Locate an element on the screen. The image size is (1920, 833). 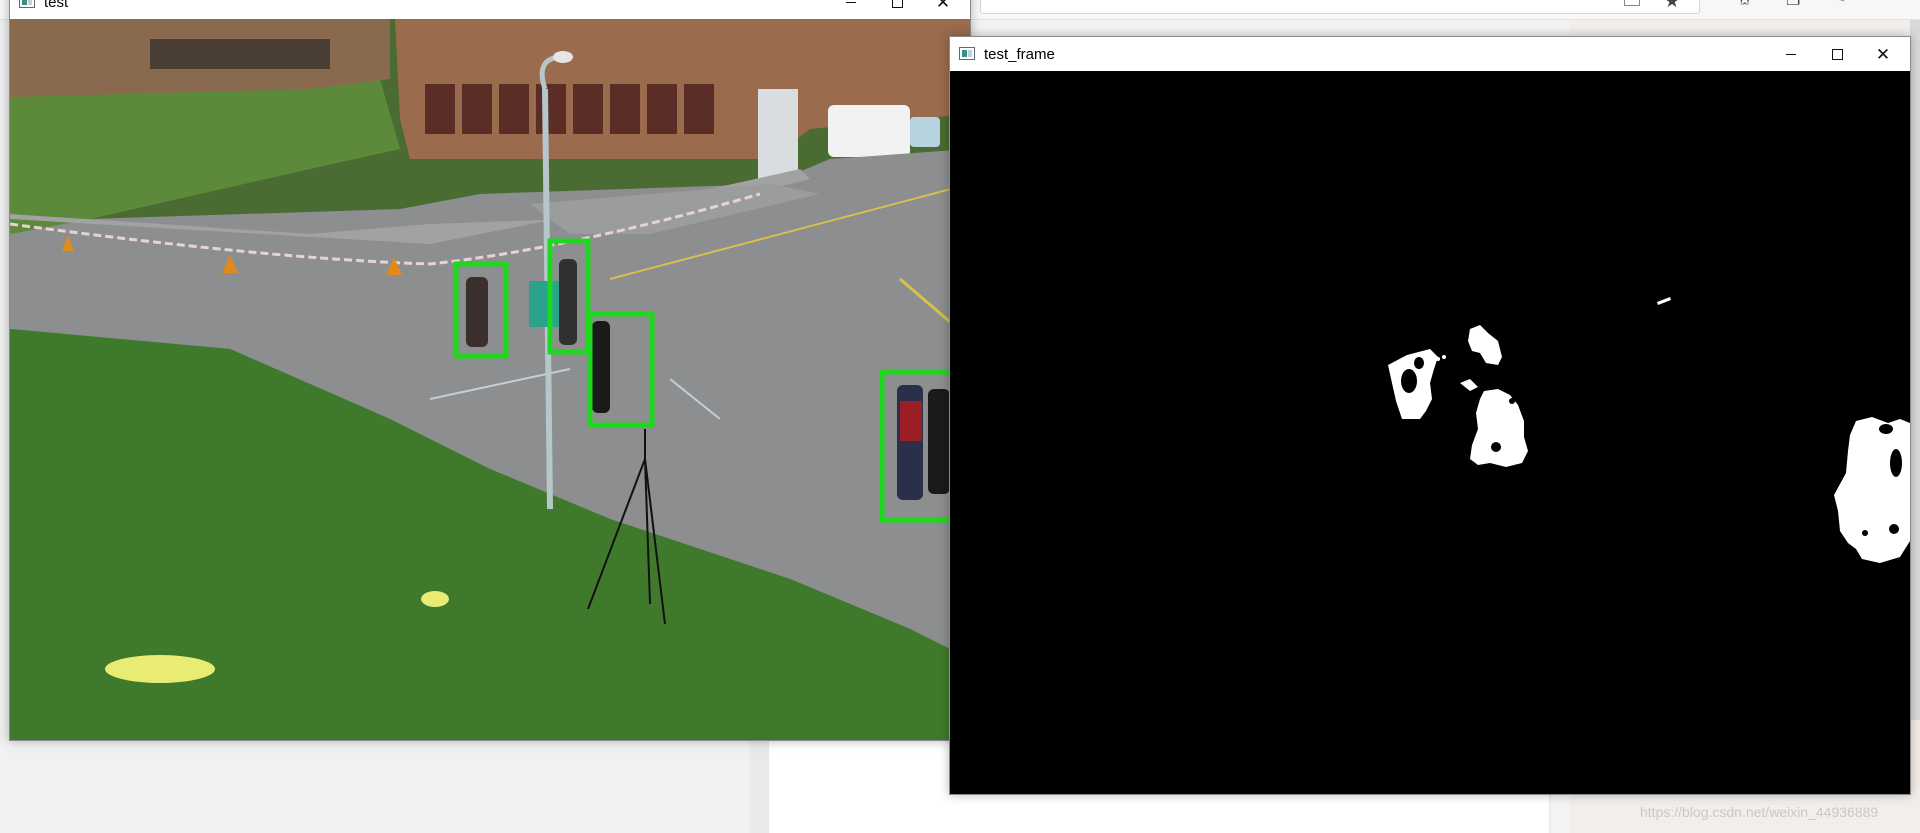
favorites-icon: ✩ is located at coordinates (1744, 5).